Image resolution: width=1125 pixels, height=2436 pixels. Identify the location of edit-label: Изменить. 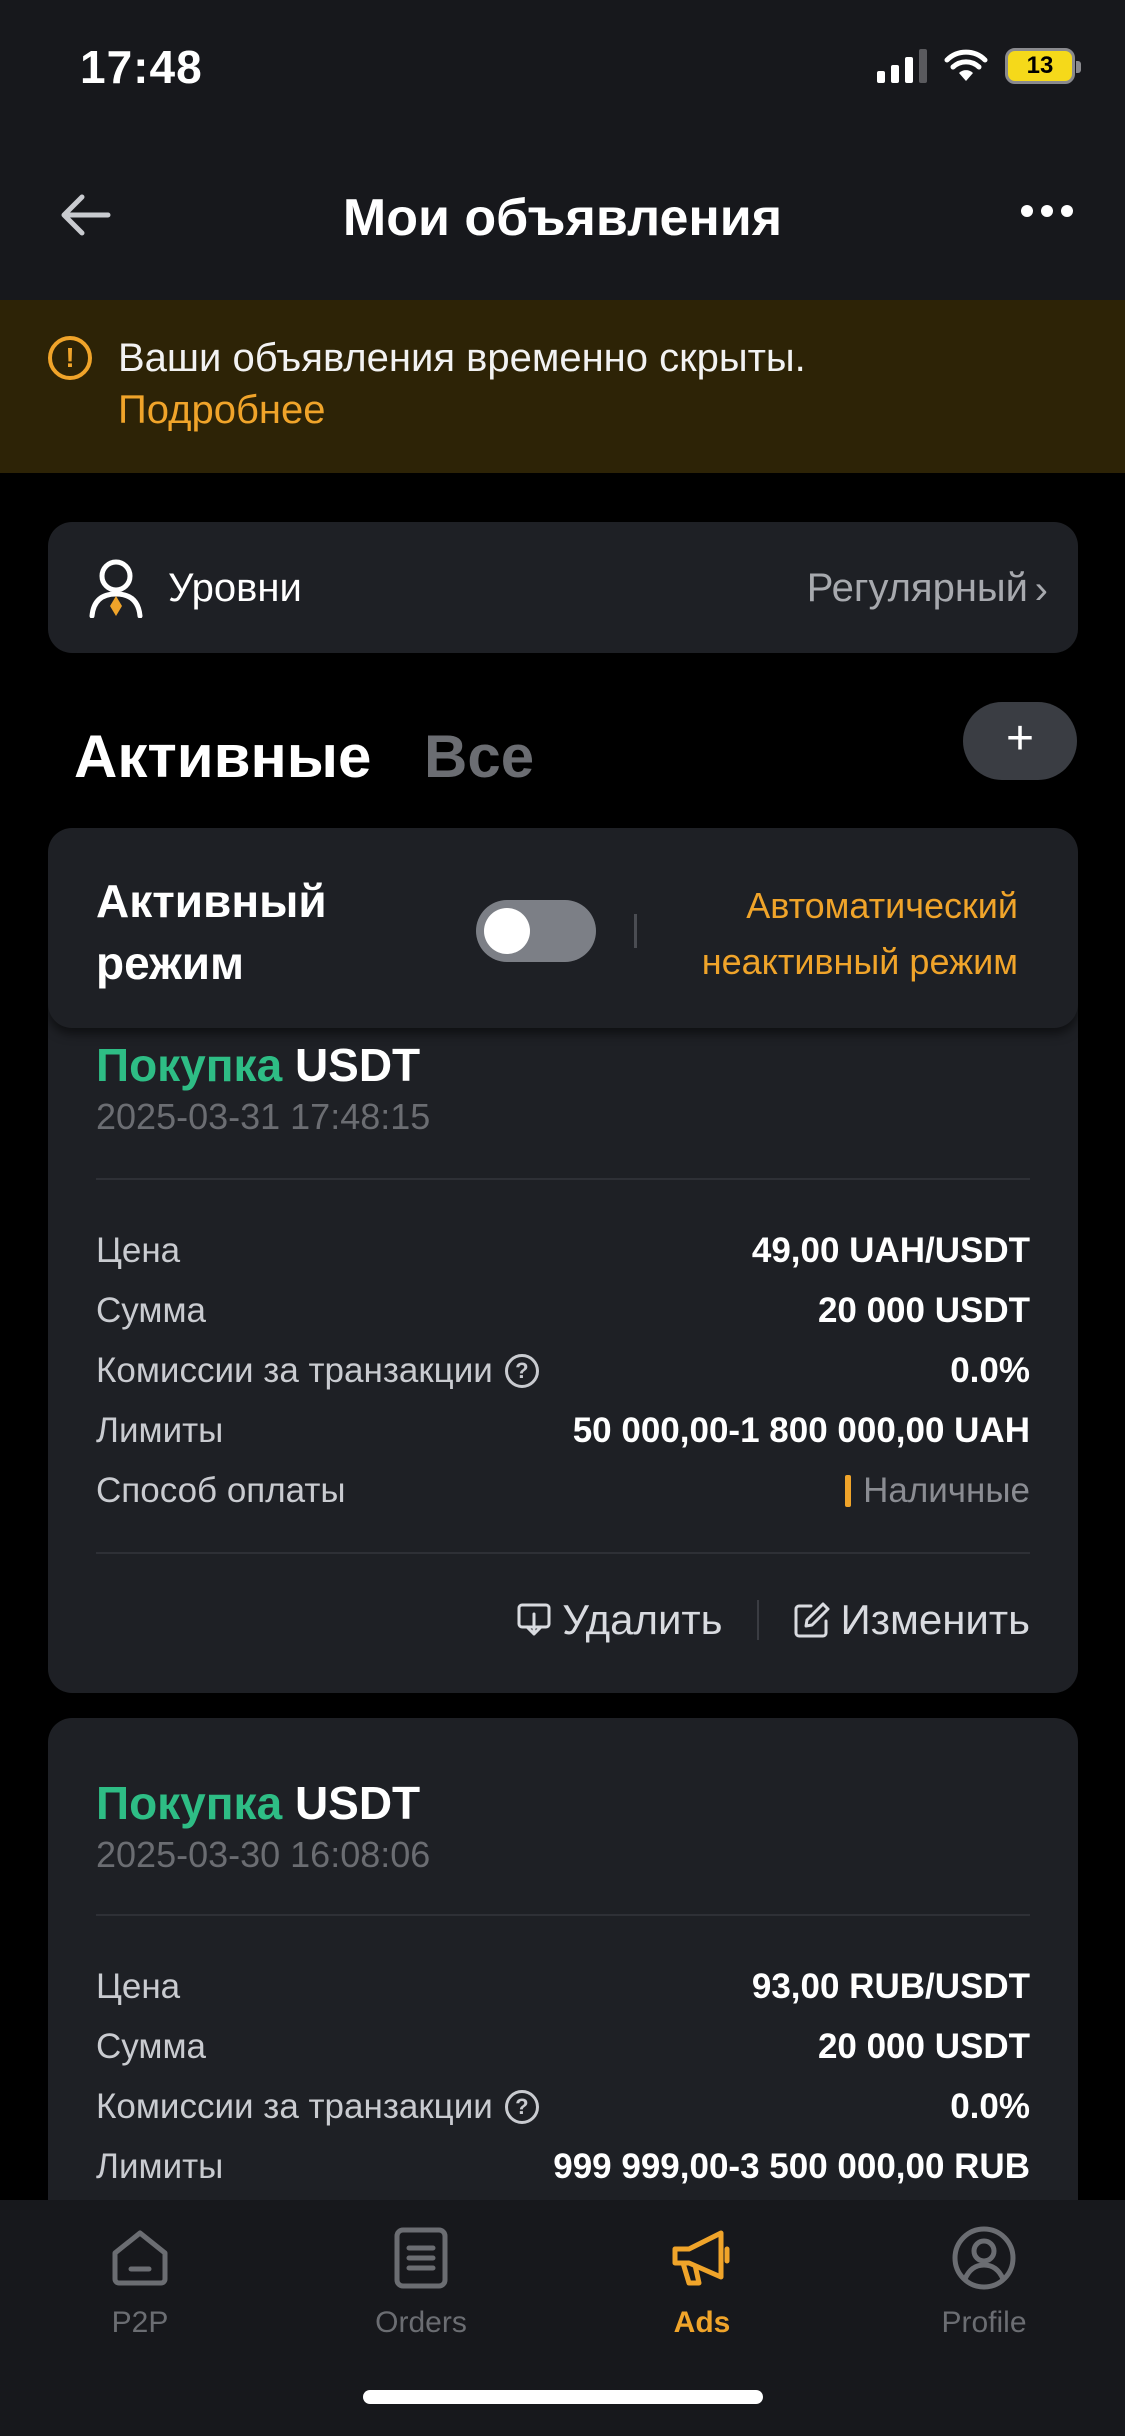
(935, 1619).